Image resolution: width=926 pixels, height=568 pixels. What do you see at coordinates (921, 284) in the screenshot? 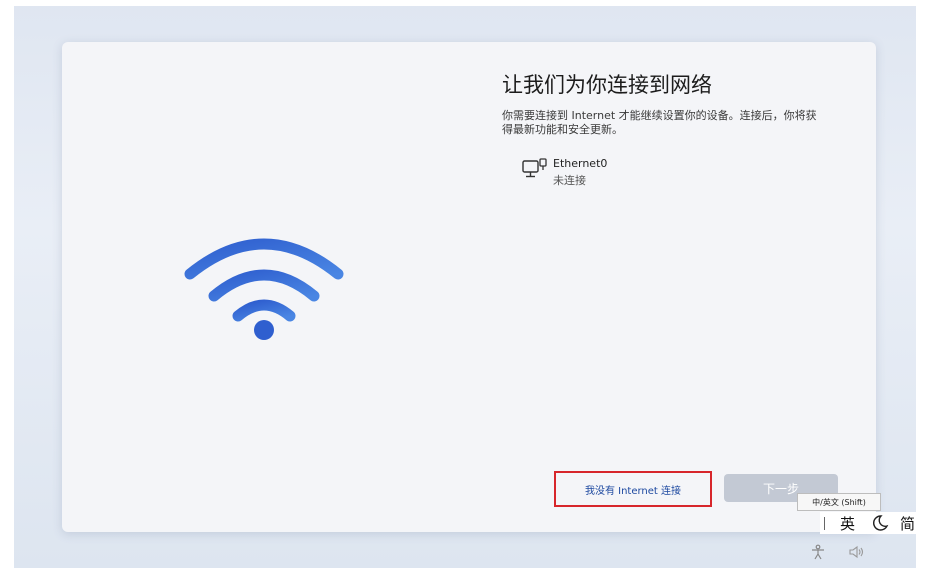
I see `screenshot-frame-right` at bounding box center [921, 284].